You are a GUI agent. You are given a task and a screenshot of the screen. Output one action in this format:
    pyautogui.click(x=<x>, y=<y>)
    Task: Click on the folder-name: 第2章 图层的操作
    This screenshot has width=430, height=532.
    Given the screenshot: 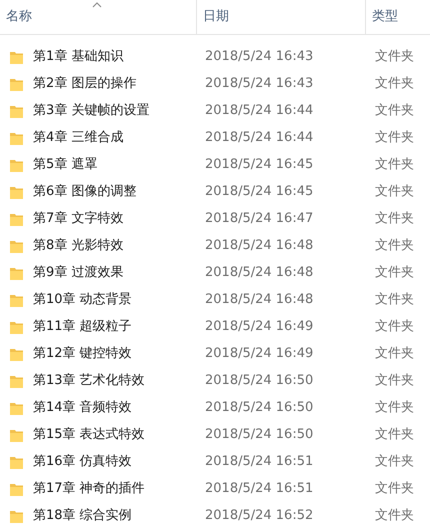 What is the action you would take?
    pyautogui.click(x=84, y=84)
    